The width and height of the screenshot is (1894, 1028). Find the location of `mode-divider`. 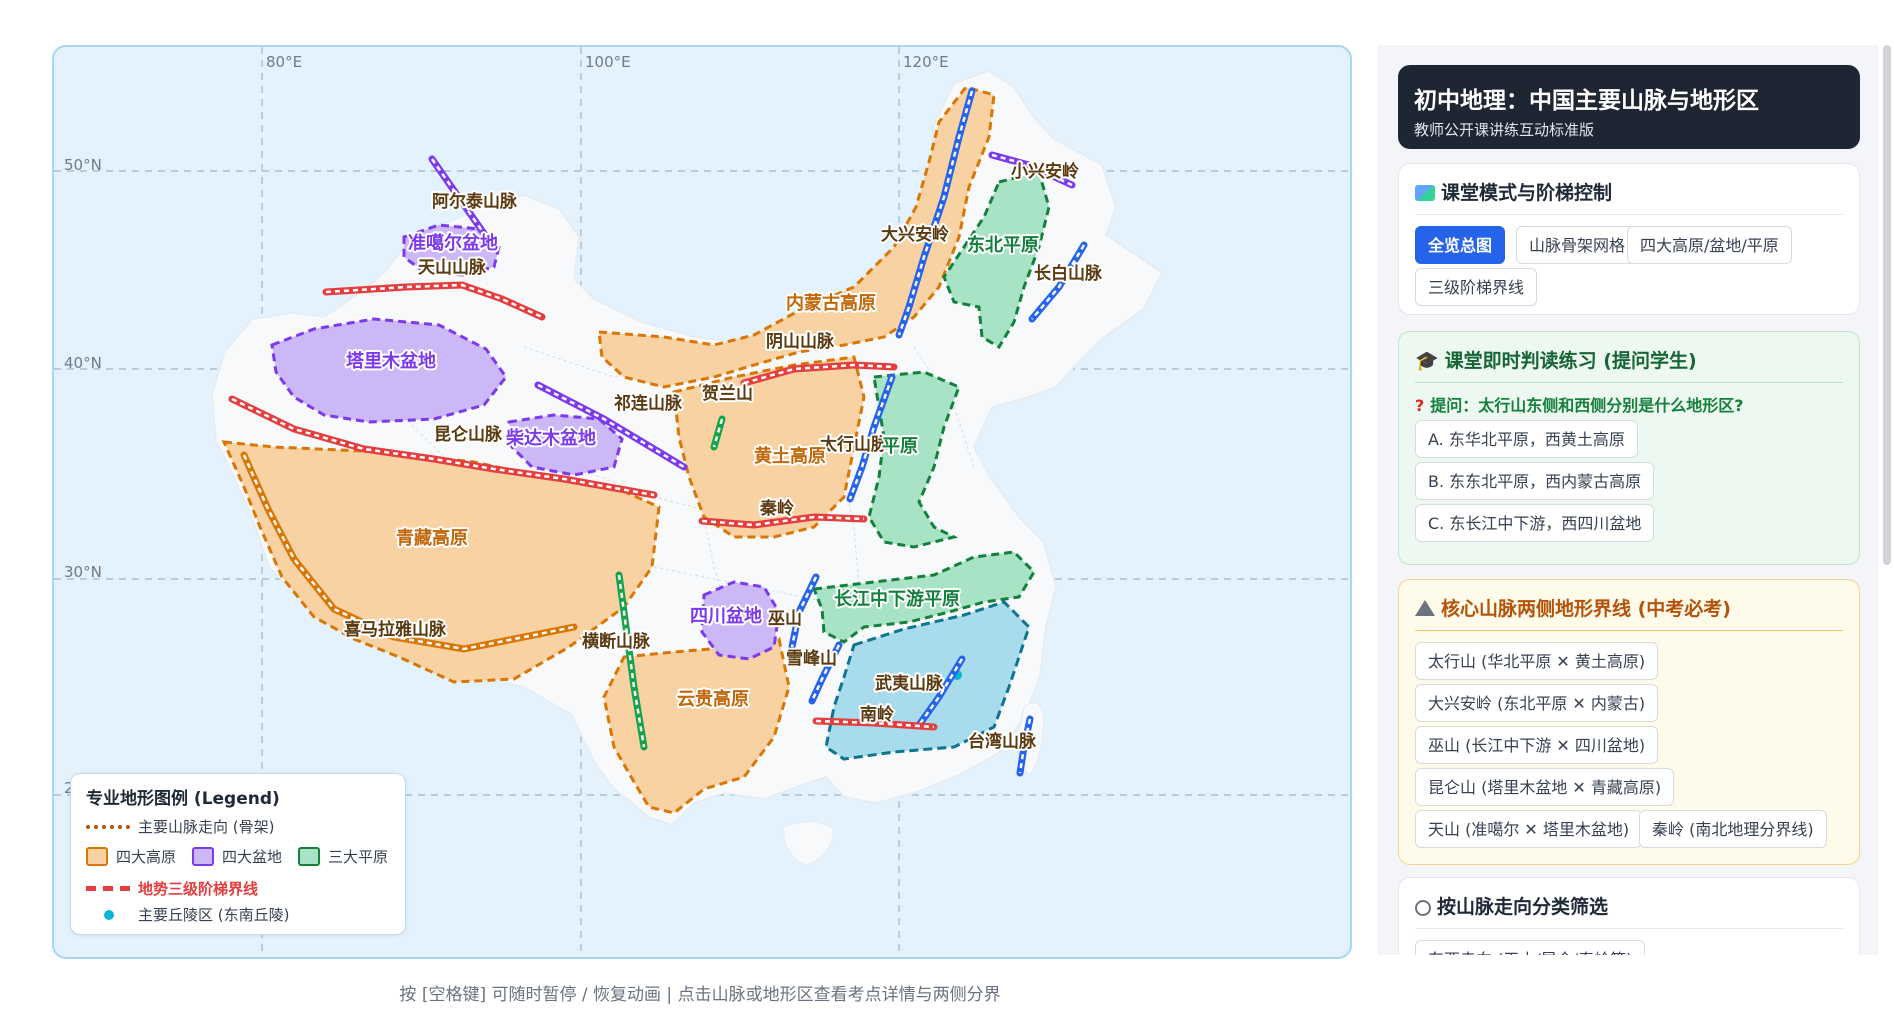

mode-divider is located at coordinates (1629, 214).